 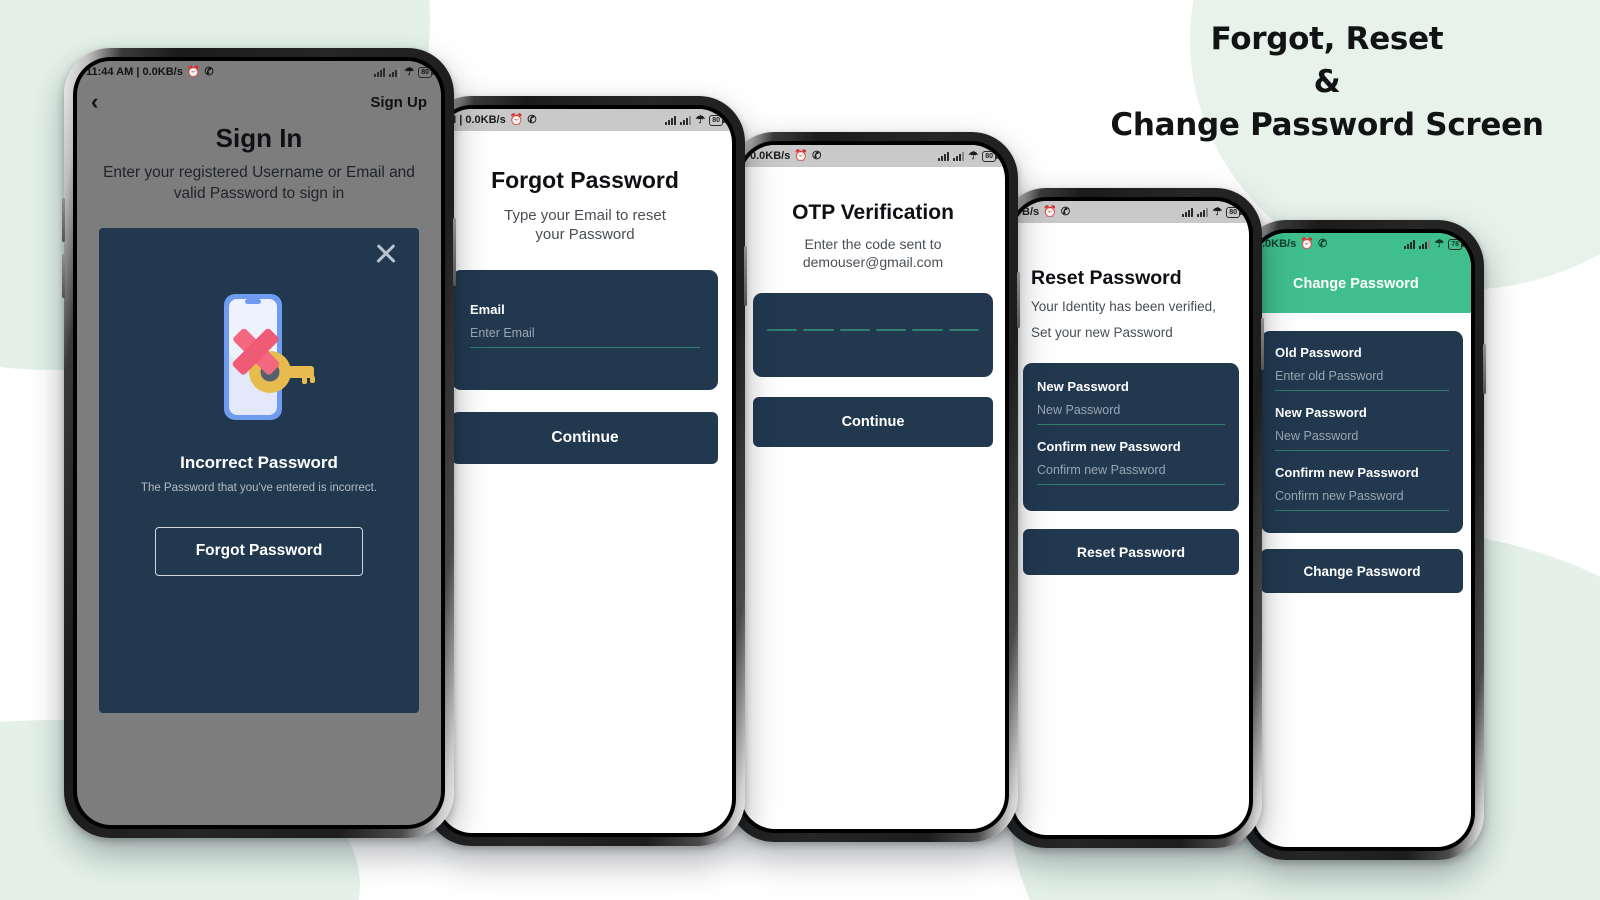 What do you see at coordinates (259, 138) in the screenshot?
I see `screen-title: Sign In` at bounding box center [259, 138].